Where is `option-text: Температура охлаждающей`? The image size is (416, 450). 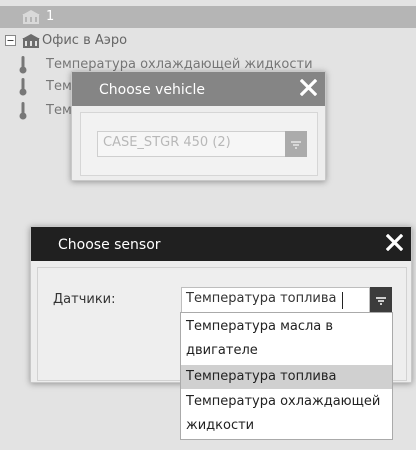
option-text: Температура охлаждающей is located at coordinates (283, 401).